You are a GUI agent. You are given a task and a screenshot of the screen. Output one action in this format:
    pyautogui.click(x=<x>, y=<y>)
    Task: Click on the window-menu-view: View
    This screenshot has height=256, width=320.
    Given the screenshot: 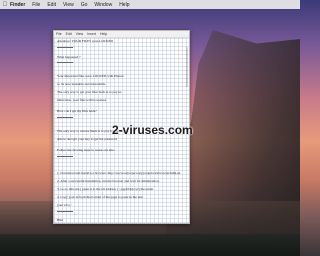 What is the action you would take?
    pyautogui.click(x=80, y=34)
    